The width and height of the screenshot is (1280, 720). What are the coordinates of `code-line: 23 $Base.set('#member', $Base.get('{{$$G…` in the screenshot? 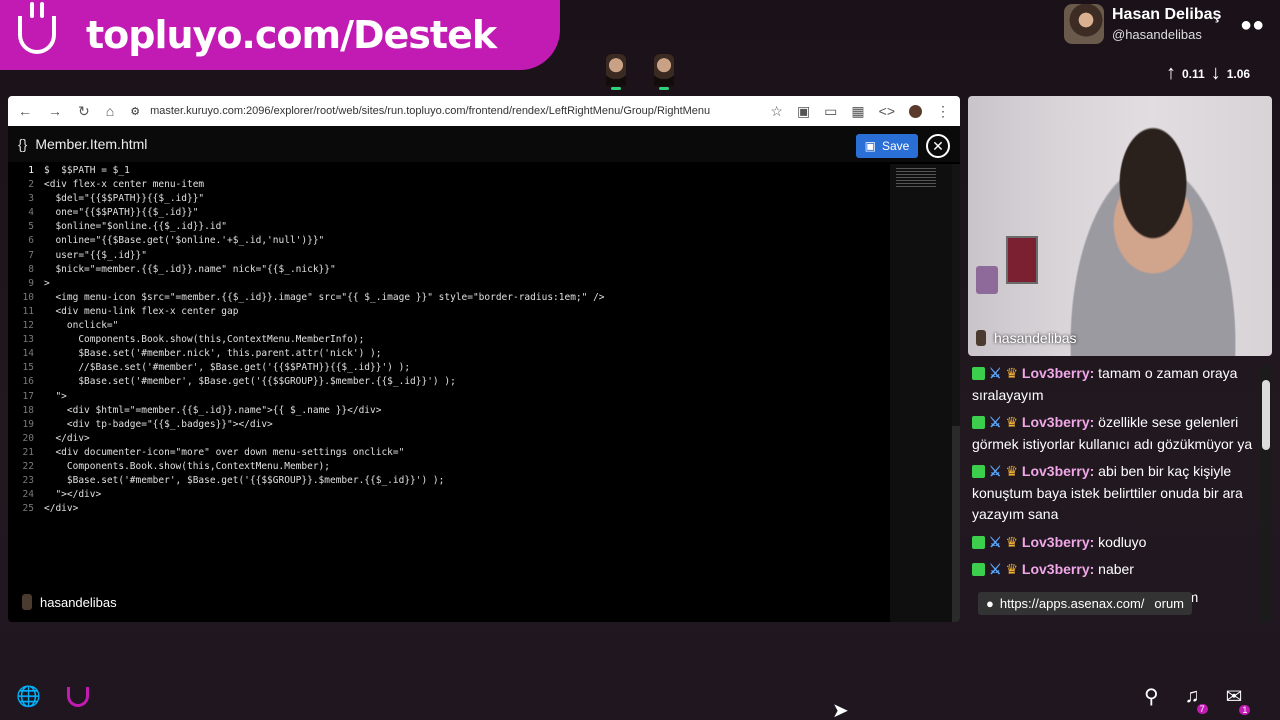 It's located at (449, 481).